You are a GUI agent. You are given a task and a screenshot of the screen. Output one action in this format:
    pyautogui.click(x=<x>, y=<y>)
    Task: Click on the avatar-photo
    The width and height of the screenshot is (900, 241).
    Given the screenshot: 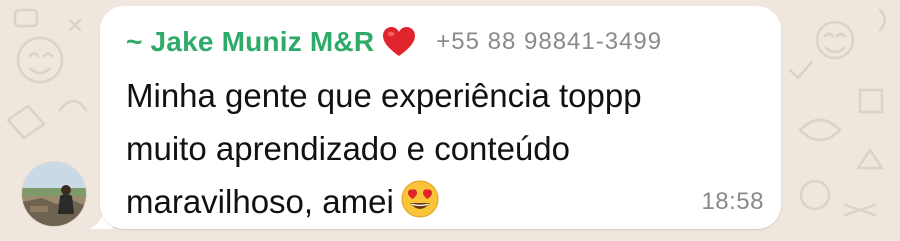 What is the action you would take?
    pyautogui.click(x=54, y=194)
    